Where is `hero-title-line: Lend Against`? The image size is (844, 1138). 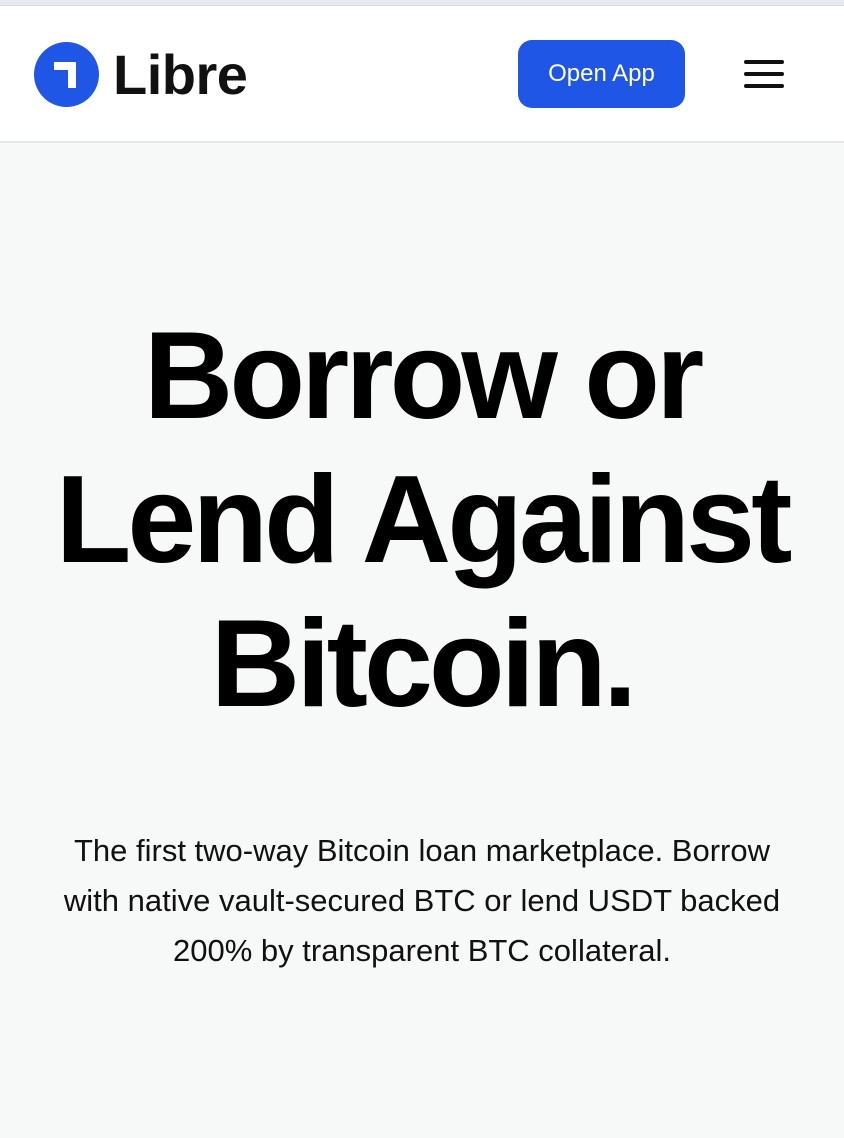 hero-title-line: Lend Against is located at coordinates (424, 520).